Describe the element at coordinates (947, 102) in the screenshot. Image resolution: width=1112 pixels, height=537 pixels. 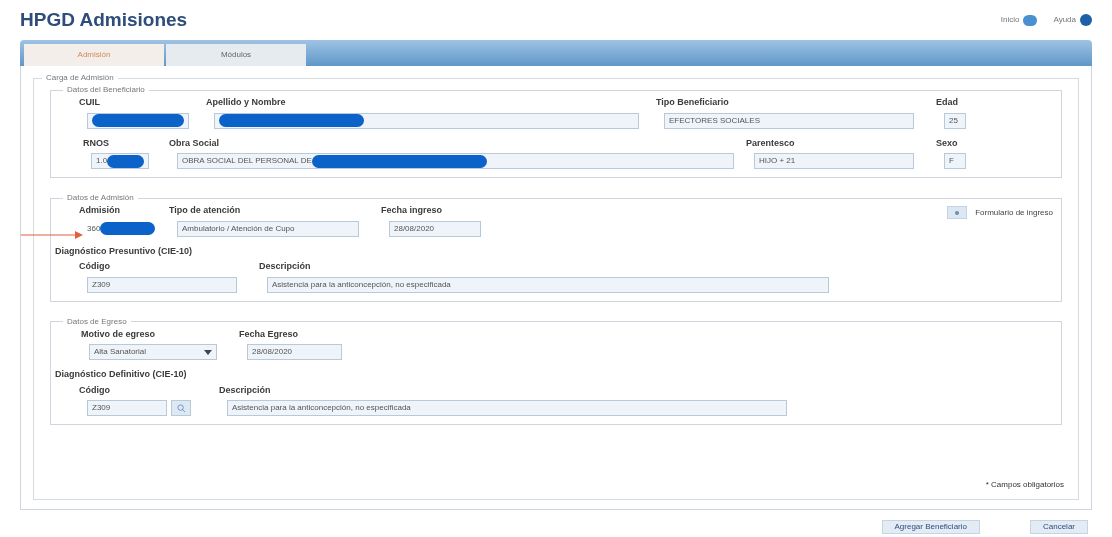
I see `field-label: Edad` at that location.